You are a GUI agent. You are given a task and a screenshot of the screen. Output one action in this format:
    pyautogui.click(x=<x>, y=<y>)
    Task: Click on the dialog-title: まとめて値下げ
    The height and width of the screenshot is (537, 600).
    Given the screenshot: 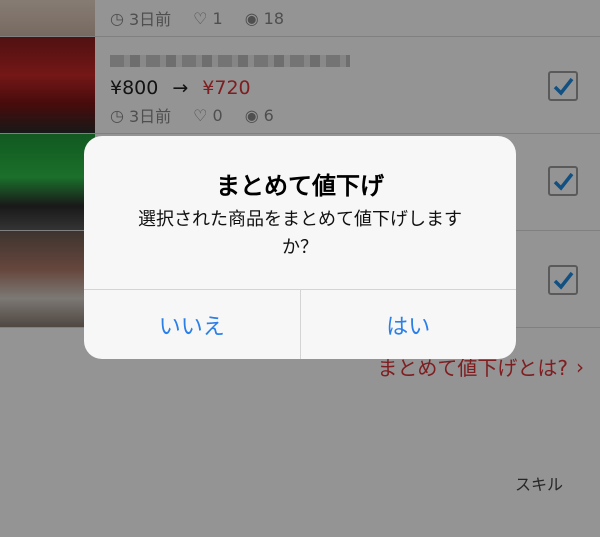 What is the action you would take?
    pyautogui.click(x=300, y=186)
    